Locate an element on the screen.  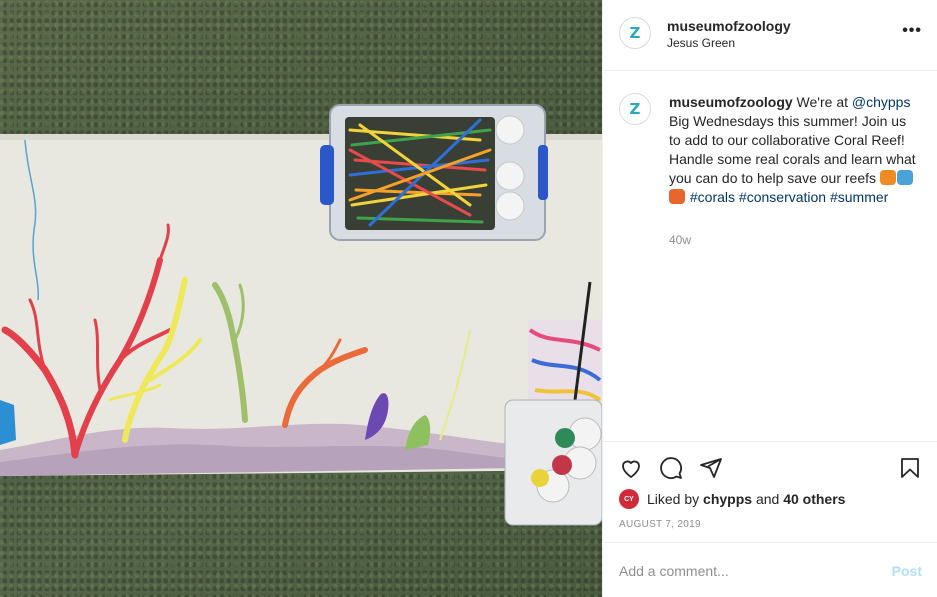
likes-summary: CY Liked by chypps and 40 others is located at coordinates (732, 499).